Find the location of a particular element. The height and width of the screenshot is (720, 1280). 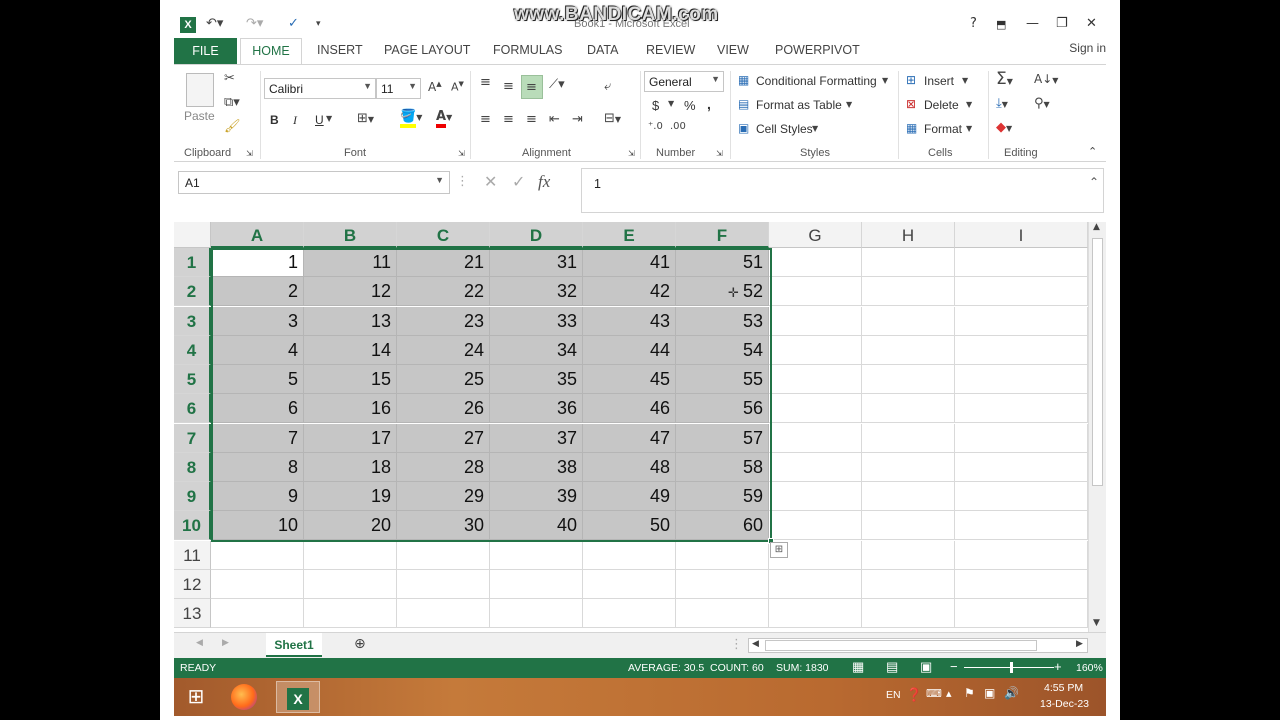

undo-icon: ↶▾ is located at coordinates (214, 23).